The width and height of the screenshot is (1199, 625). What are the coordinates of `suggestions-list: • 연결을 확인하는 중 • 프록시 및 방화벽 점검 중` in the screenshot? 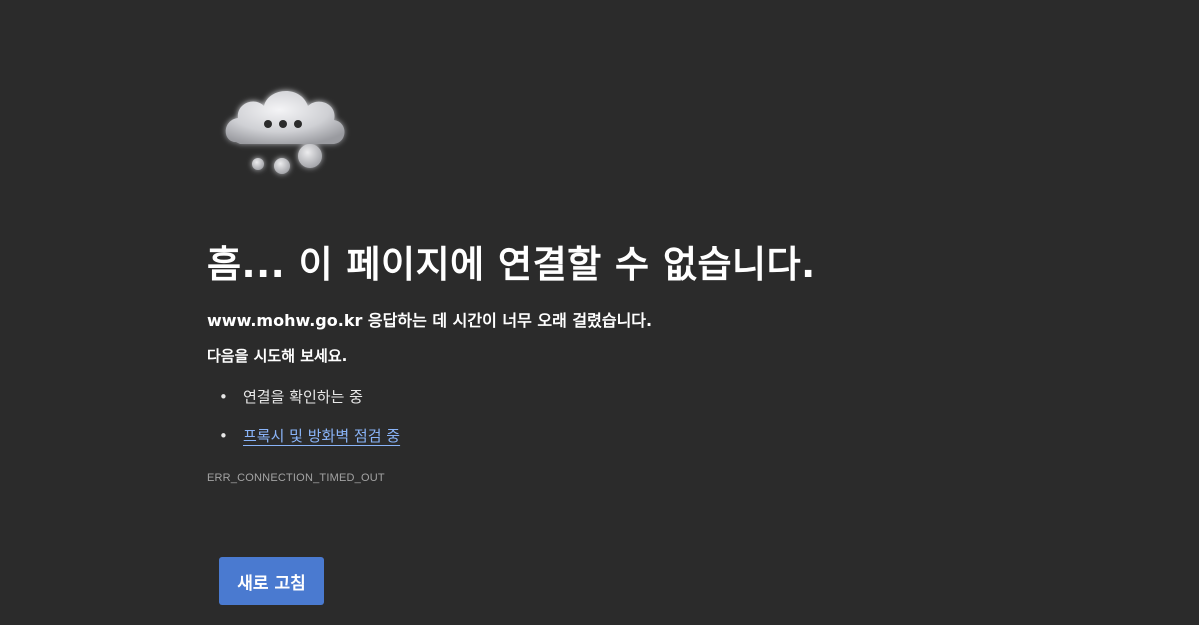 It's located at (303, 423).